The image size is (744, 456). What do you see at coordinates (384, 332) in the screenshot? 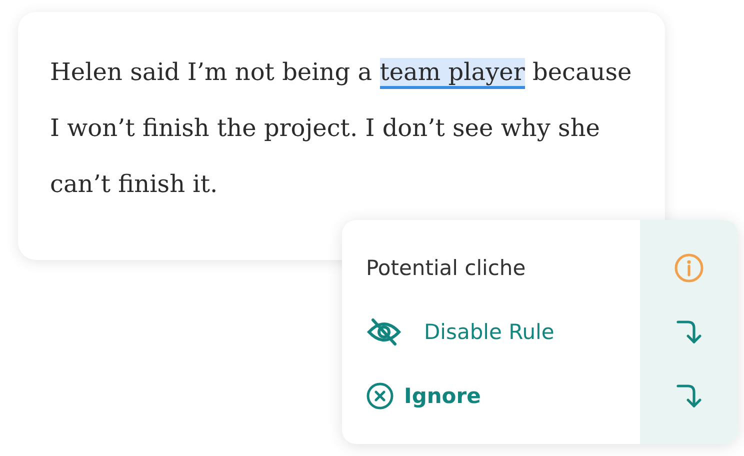
I see `eye-slash-icon` at bounding box center [384, 332].